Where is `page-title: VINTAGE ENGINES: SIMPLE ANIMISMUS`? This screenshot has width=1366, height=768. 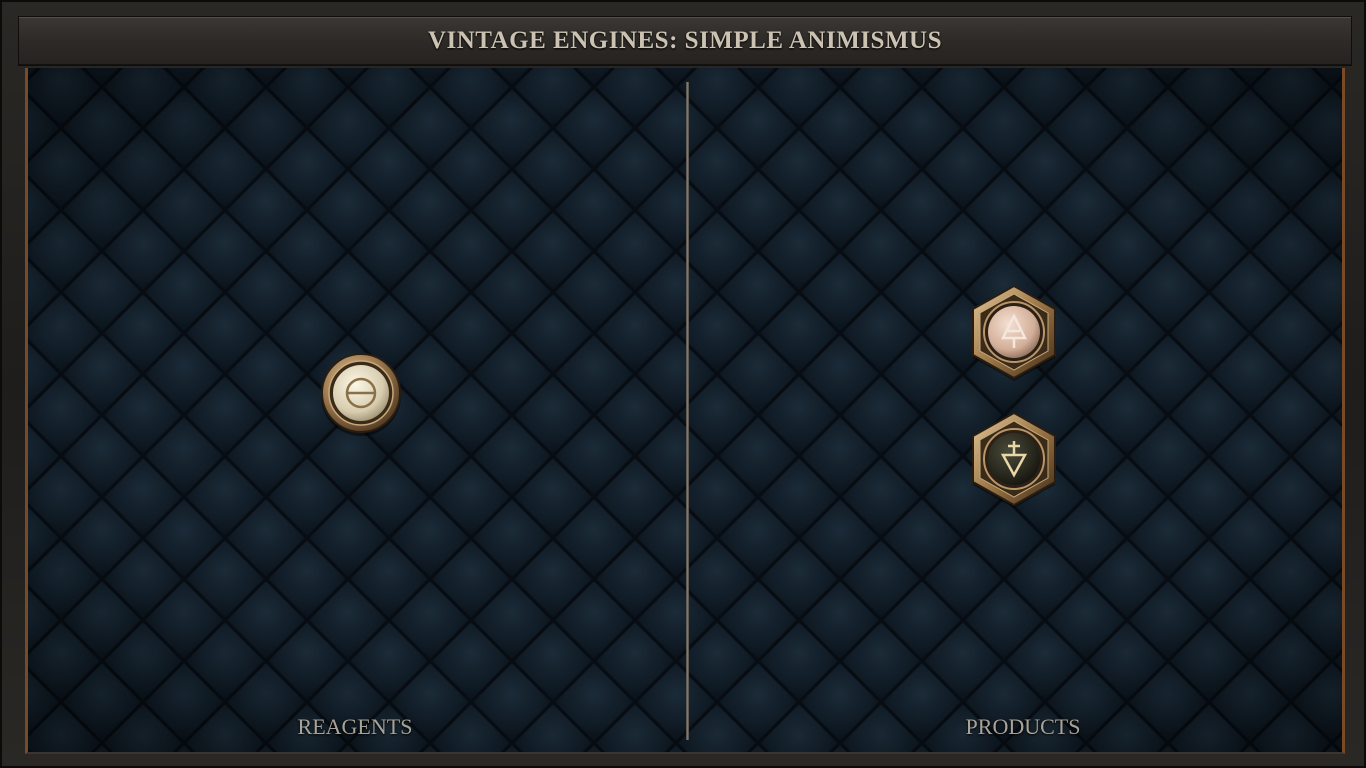 page-title: VINTAGE ENGINES: SIMPLE ANIMISMUS is located at coordinates (685, 40).